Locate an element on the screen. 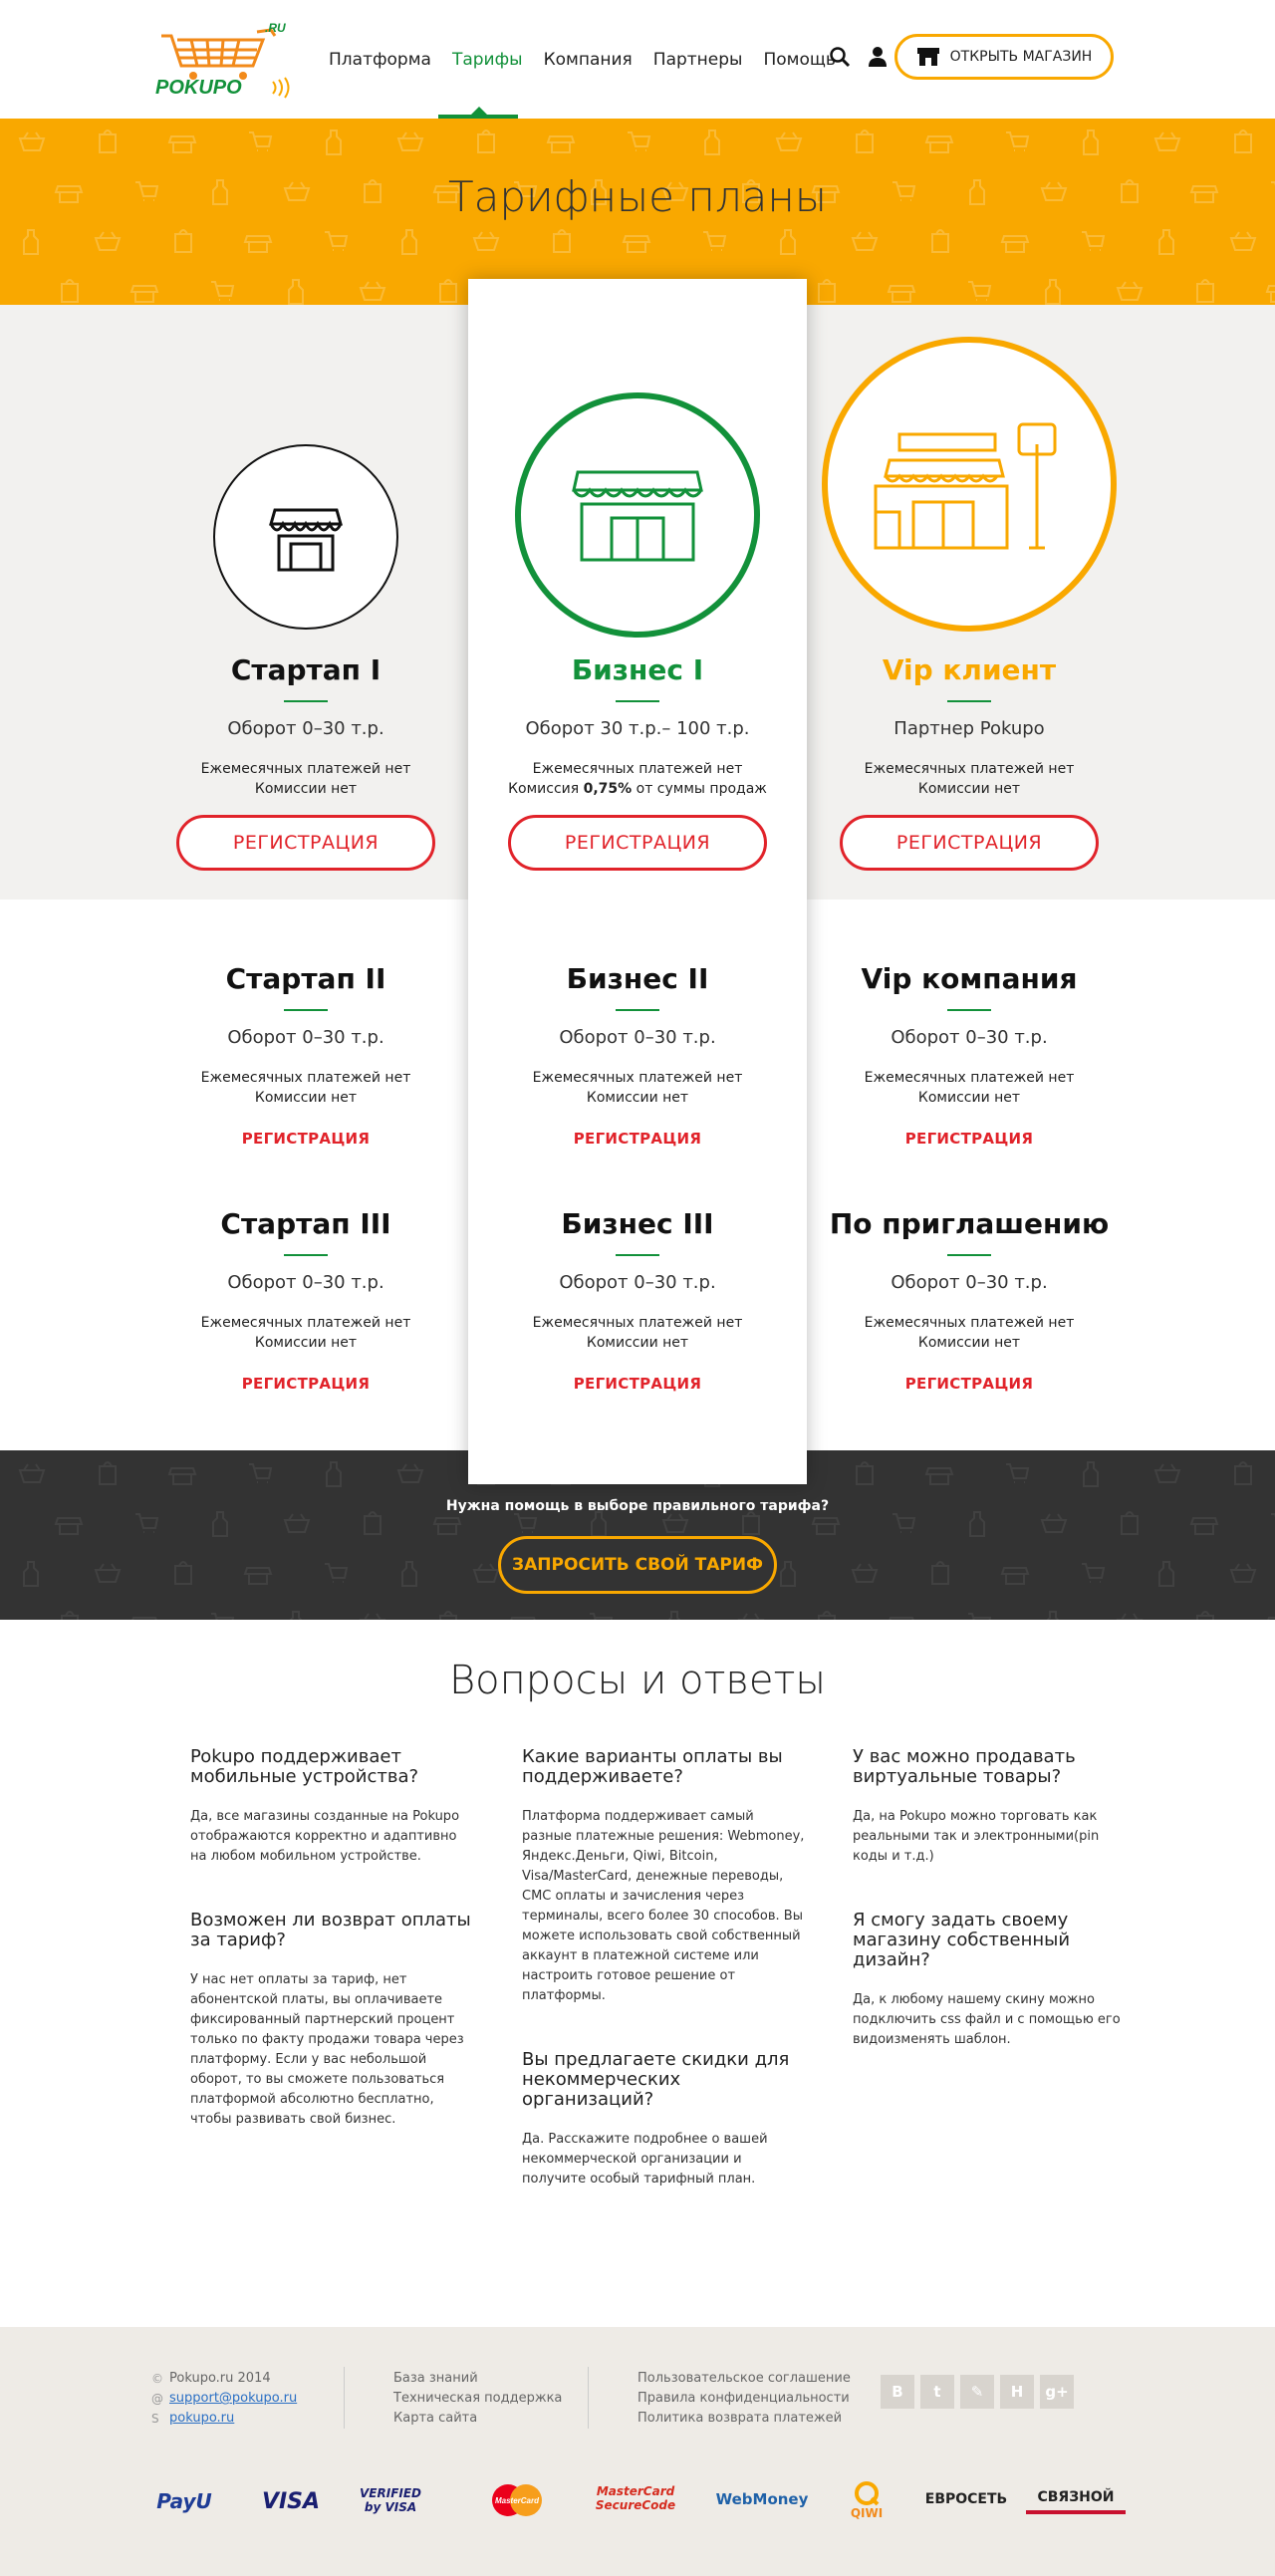 This screenshot has height=2576, width=1275. active-nav-caret is located at coordinates (479, 111).